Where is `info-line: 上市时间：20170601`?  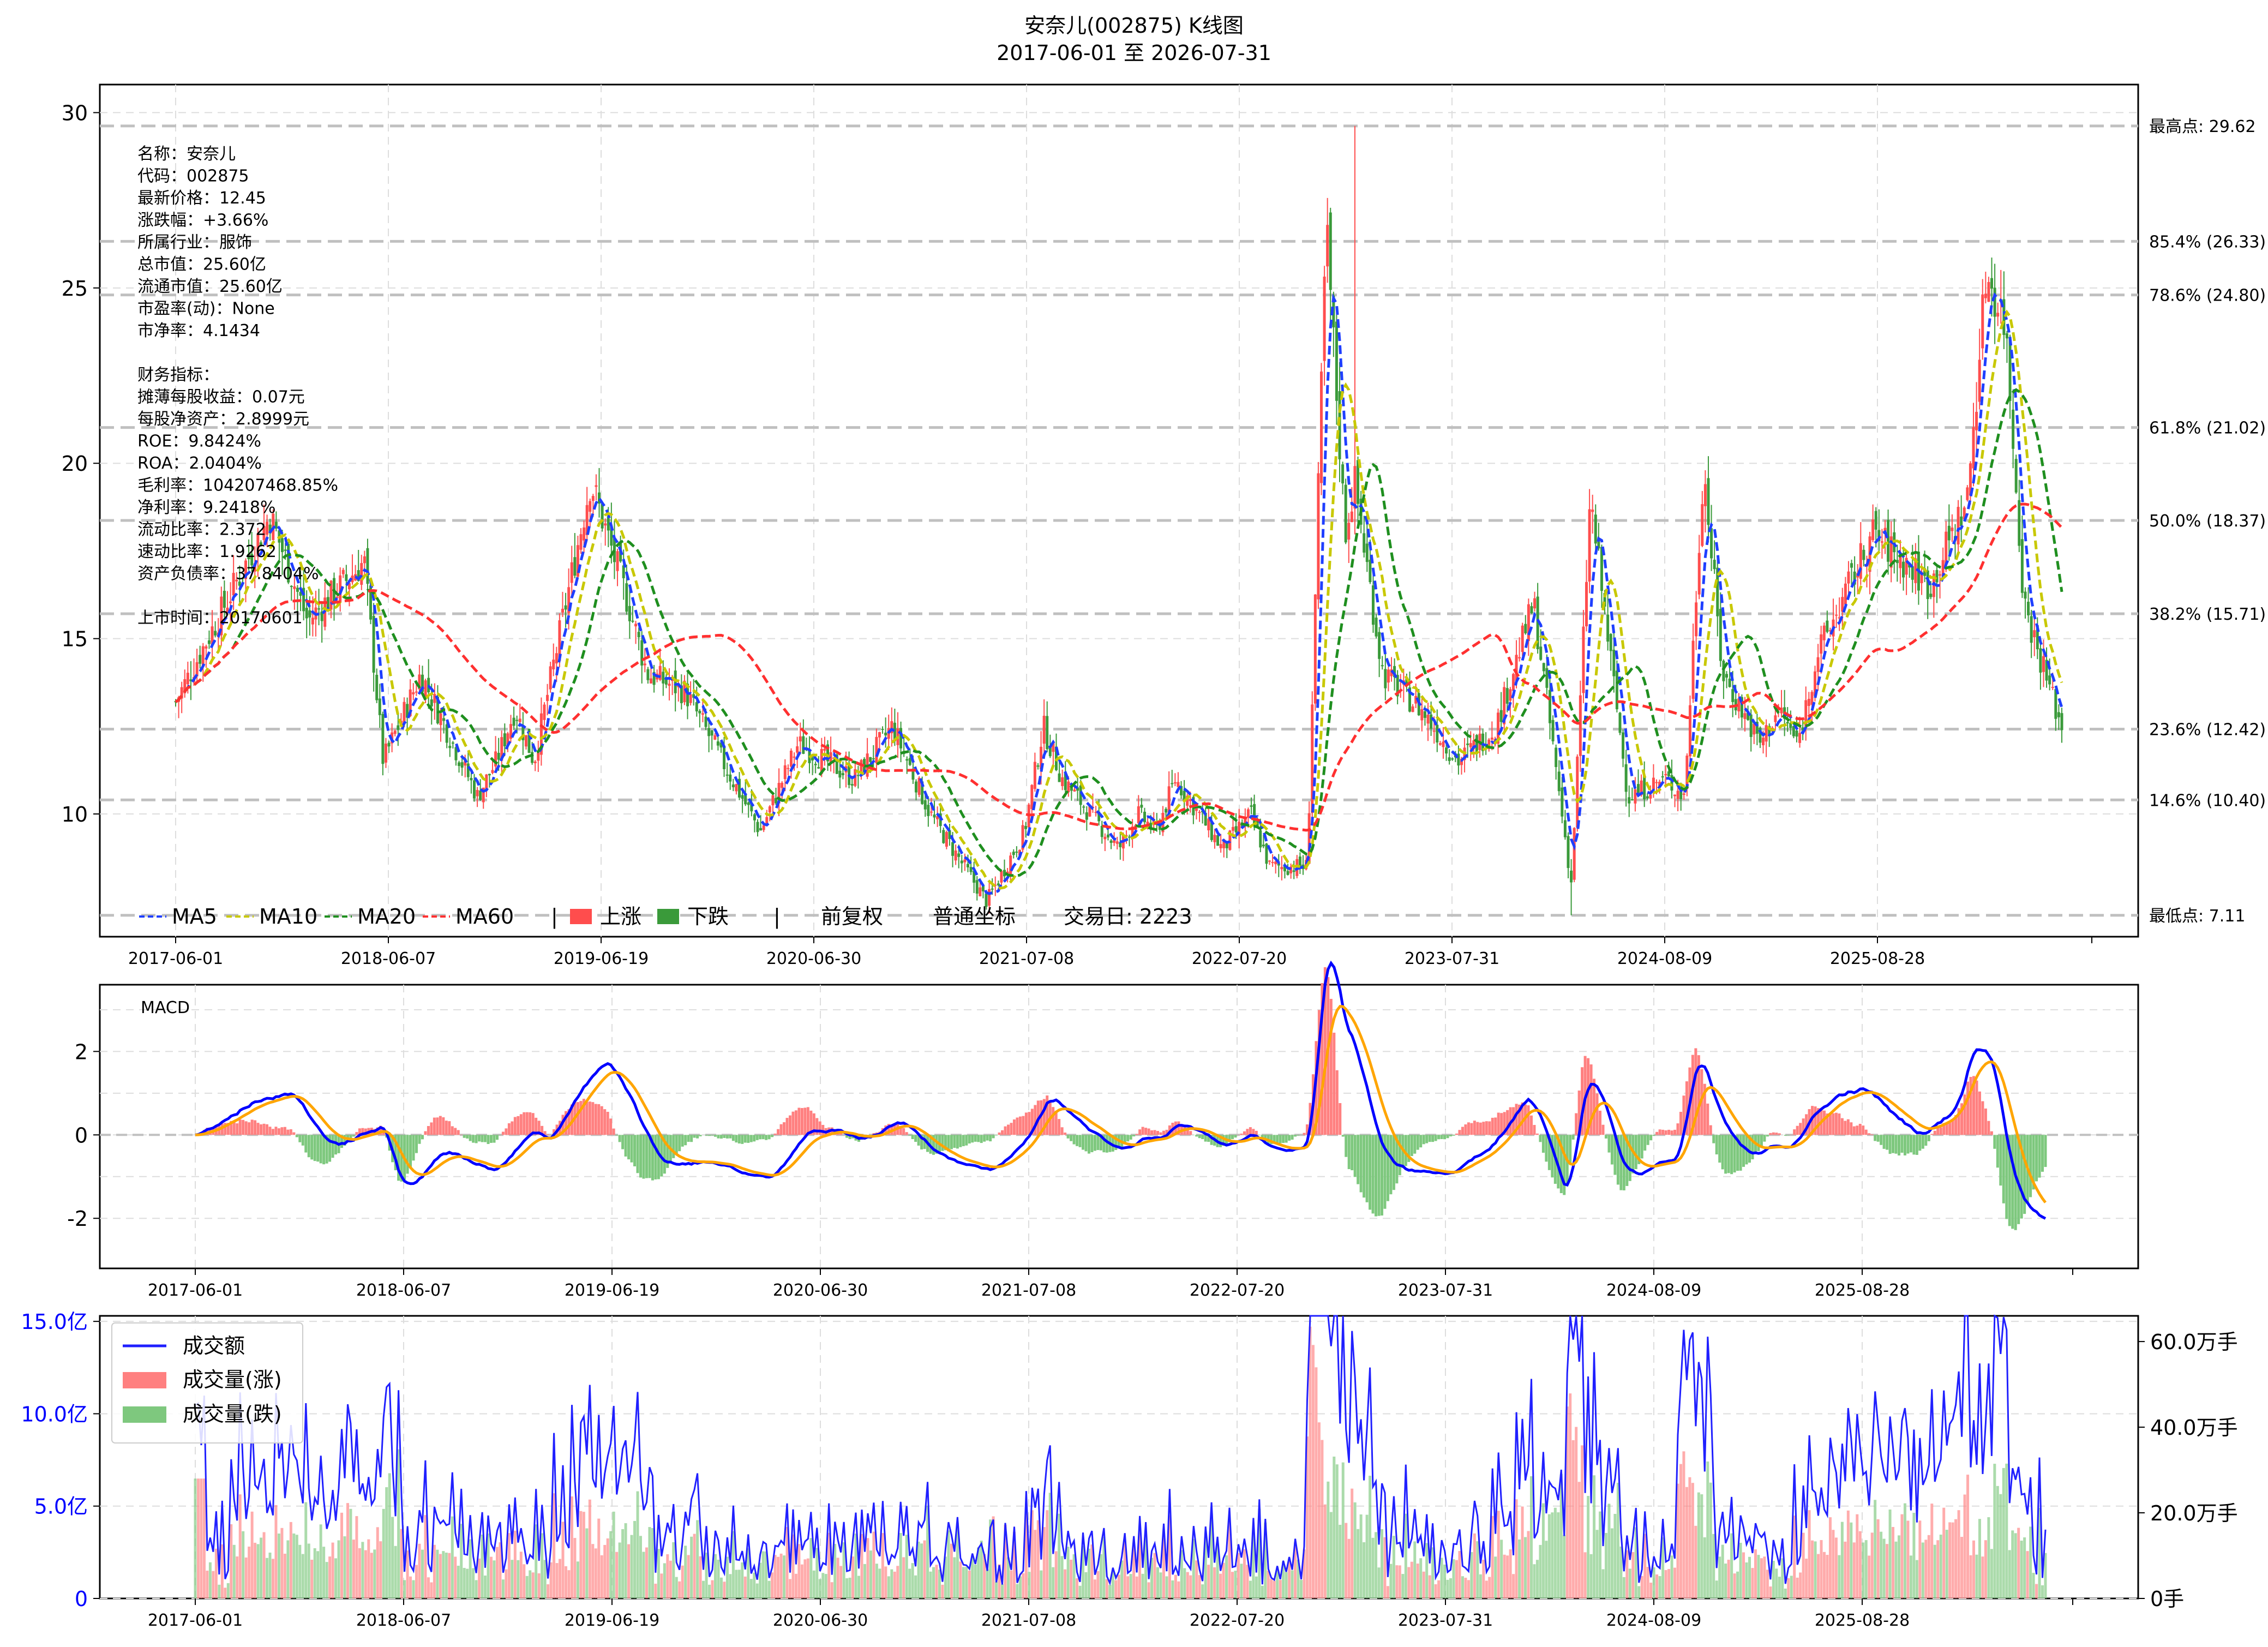
info-line: 上市时间：20170601 is located at coordinates (220, 618).